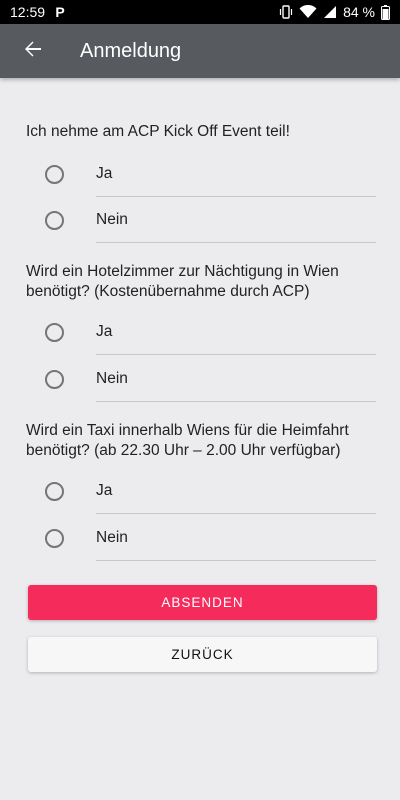  I want to click on option-taxi-nein: Nein, so click(200, 538).